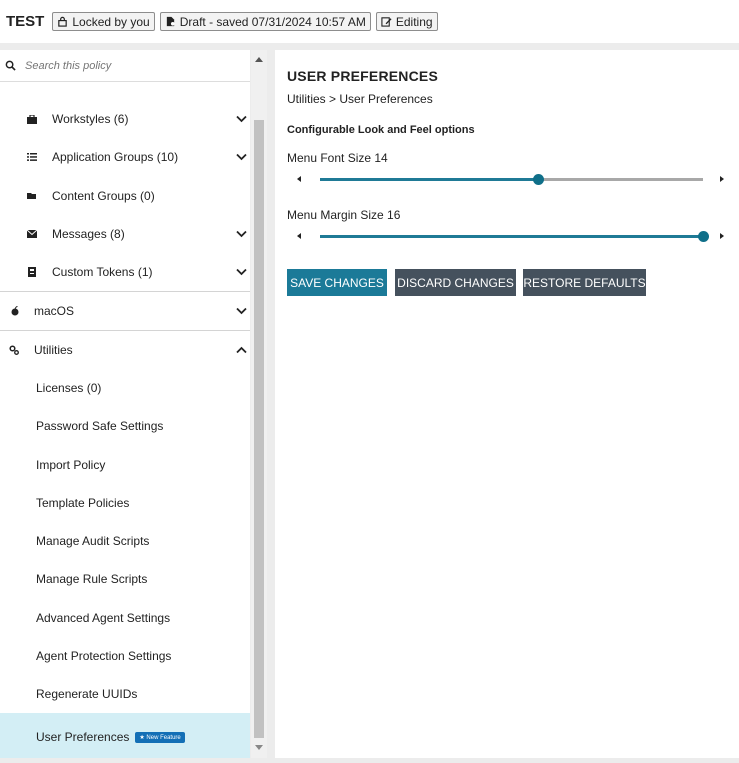 Image resolution: width=739 pixels, height=763 pixels. I want to click on sidebar-item-utilities: Utilities, so click(125, 350).